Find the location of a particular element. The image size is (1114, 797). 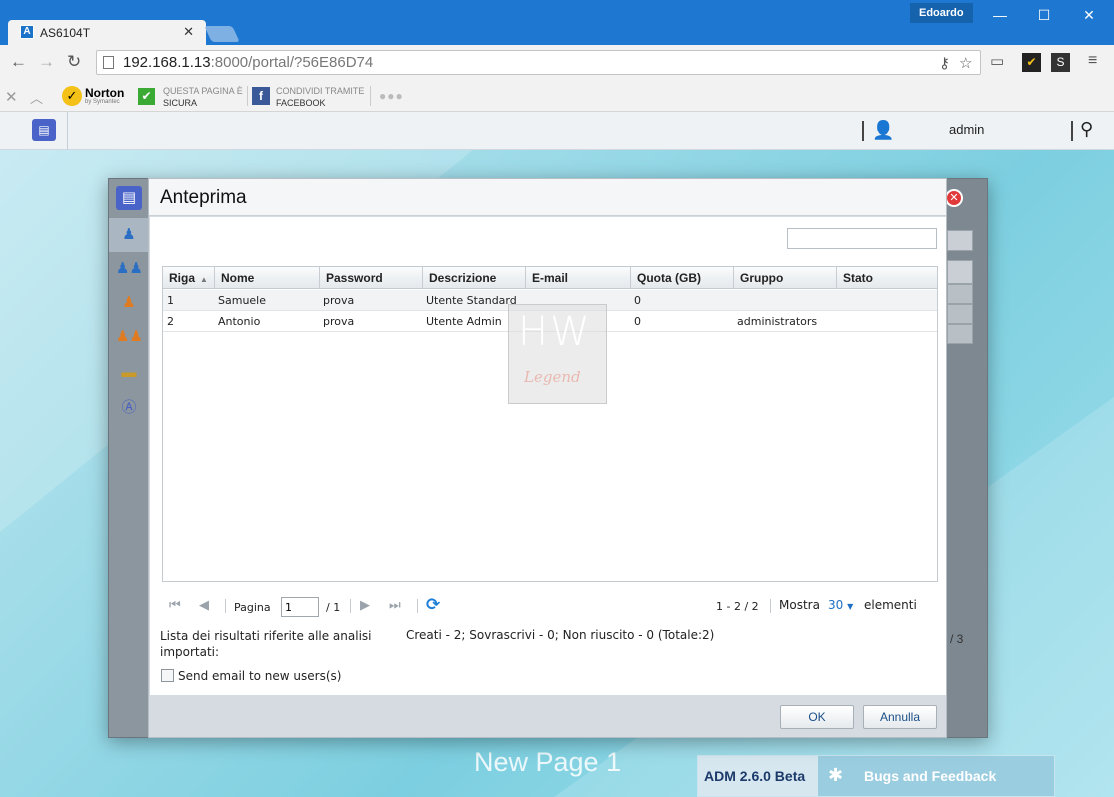

bug-icon: ✱ is located at coordinates (835, 775).